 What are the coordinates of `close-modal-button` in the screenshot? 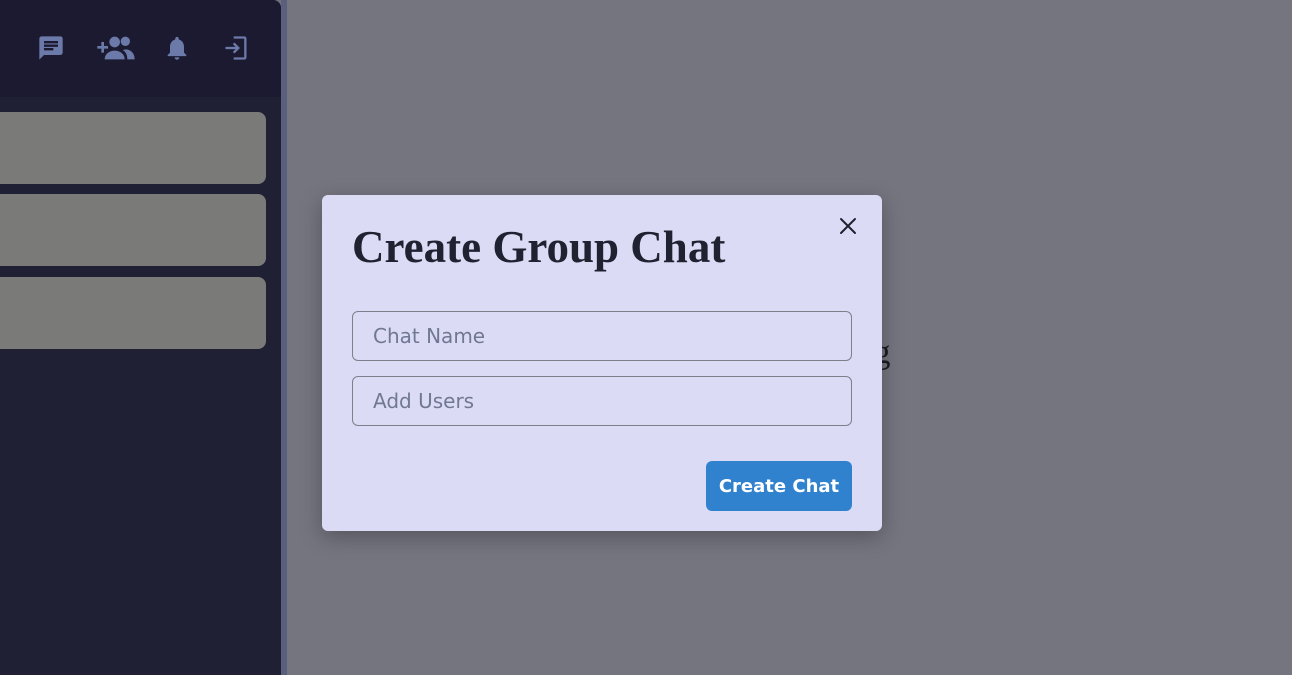 It's located at (848, 226).